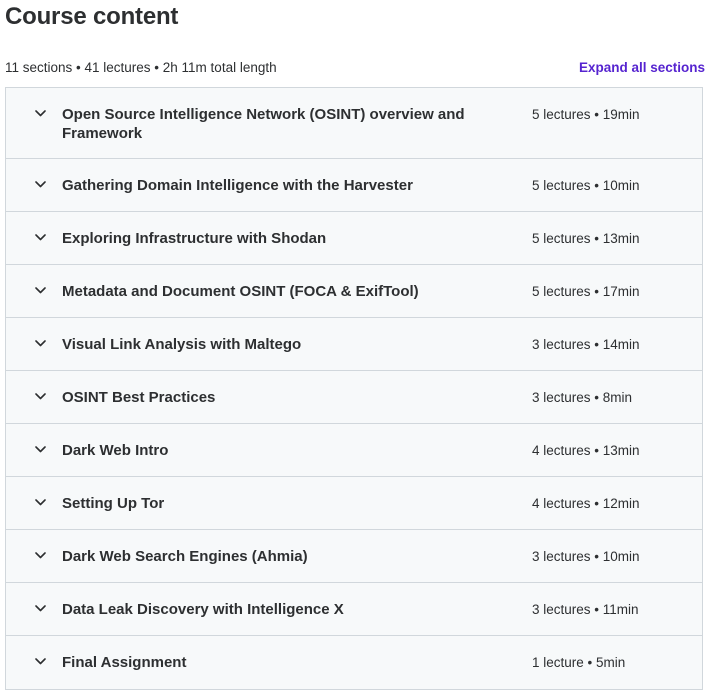 The image size is (711, 695). Describe the element at coordinates (579, 662) in the screenshot. I see `section-meta: 1 lecture • 5min` at that location.